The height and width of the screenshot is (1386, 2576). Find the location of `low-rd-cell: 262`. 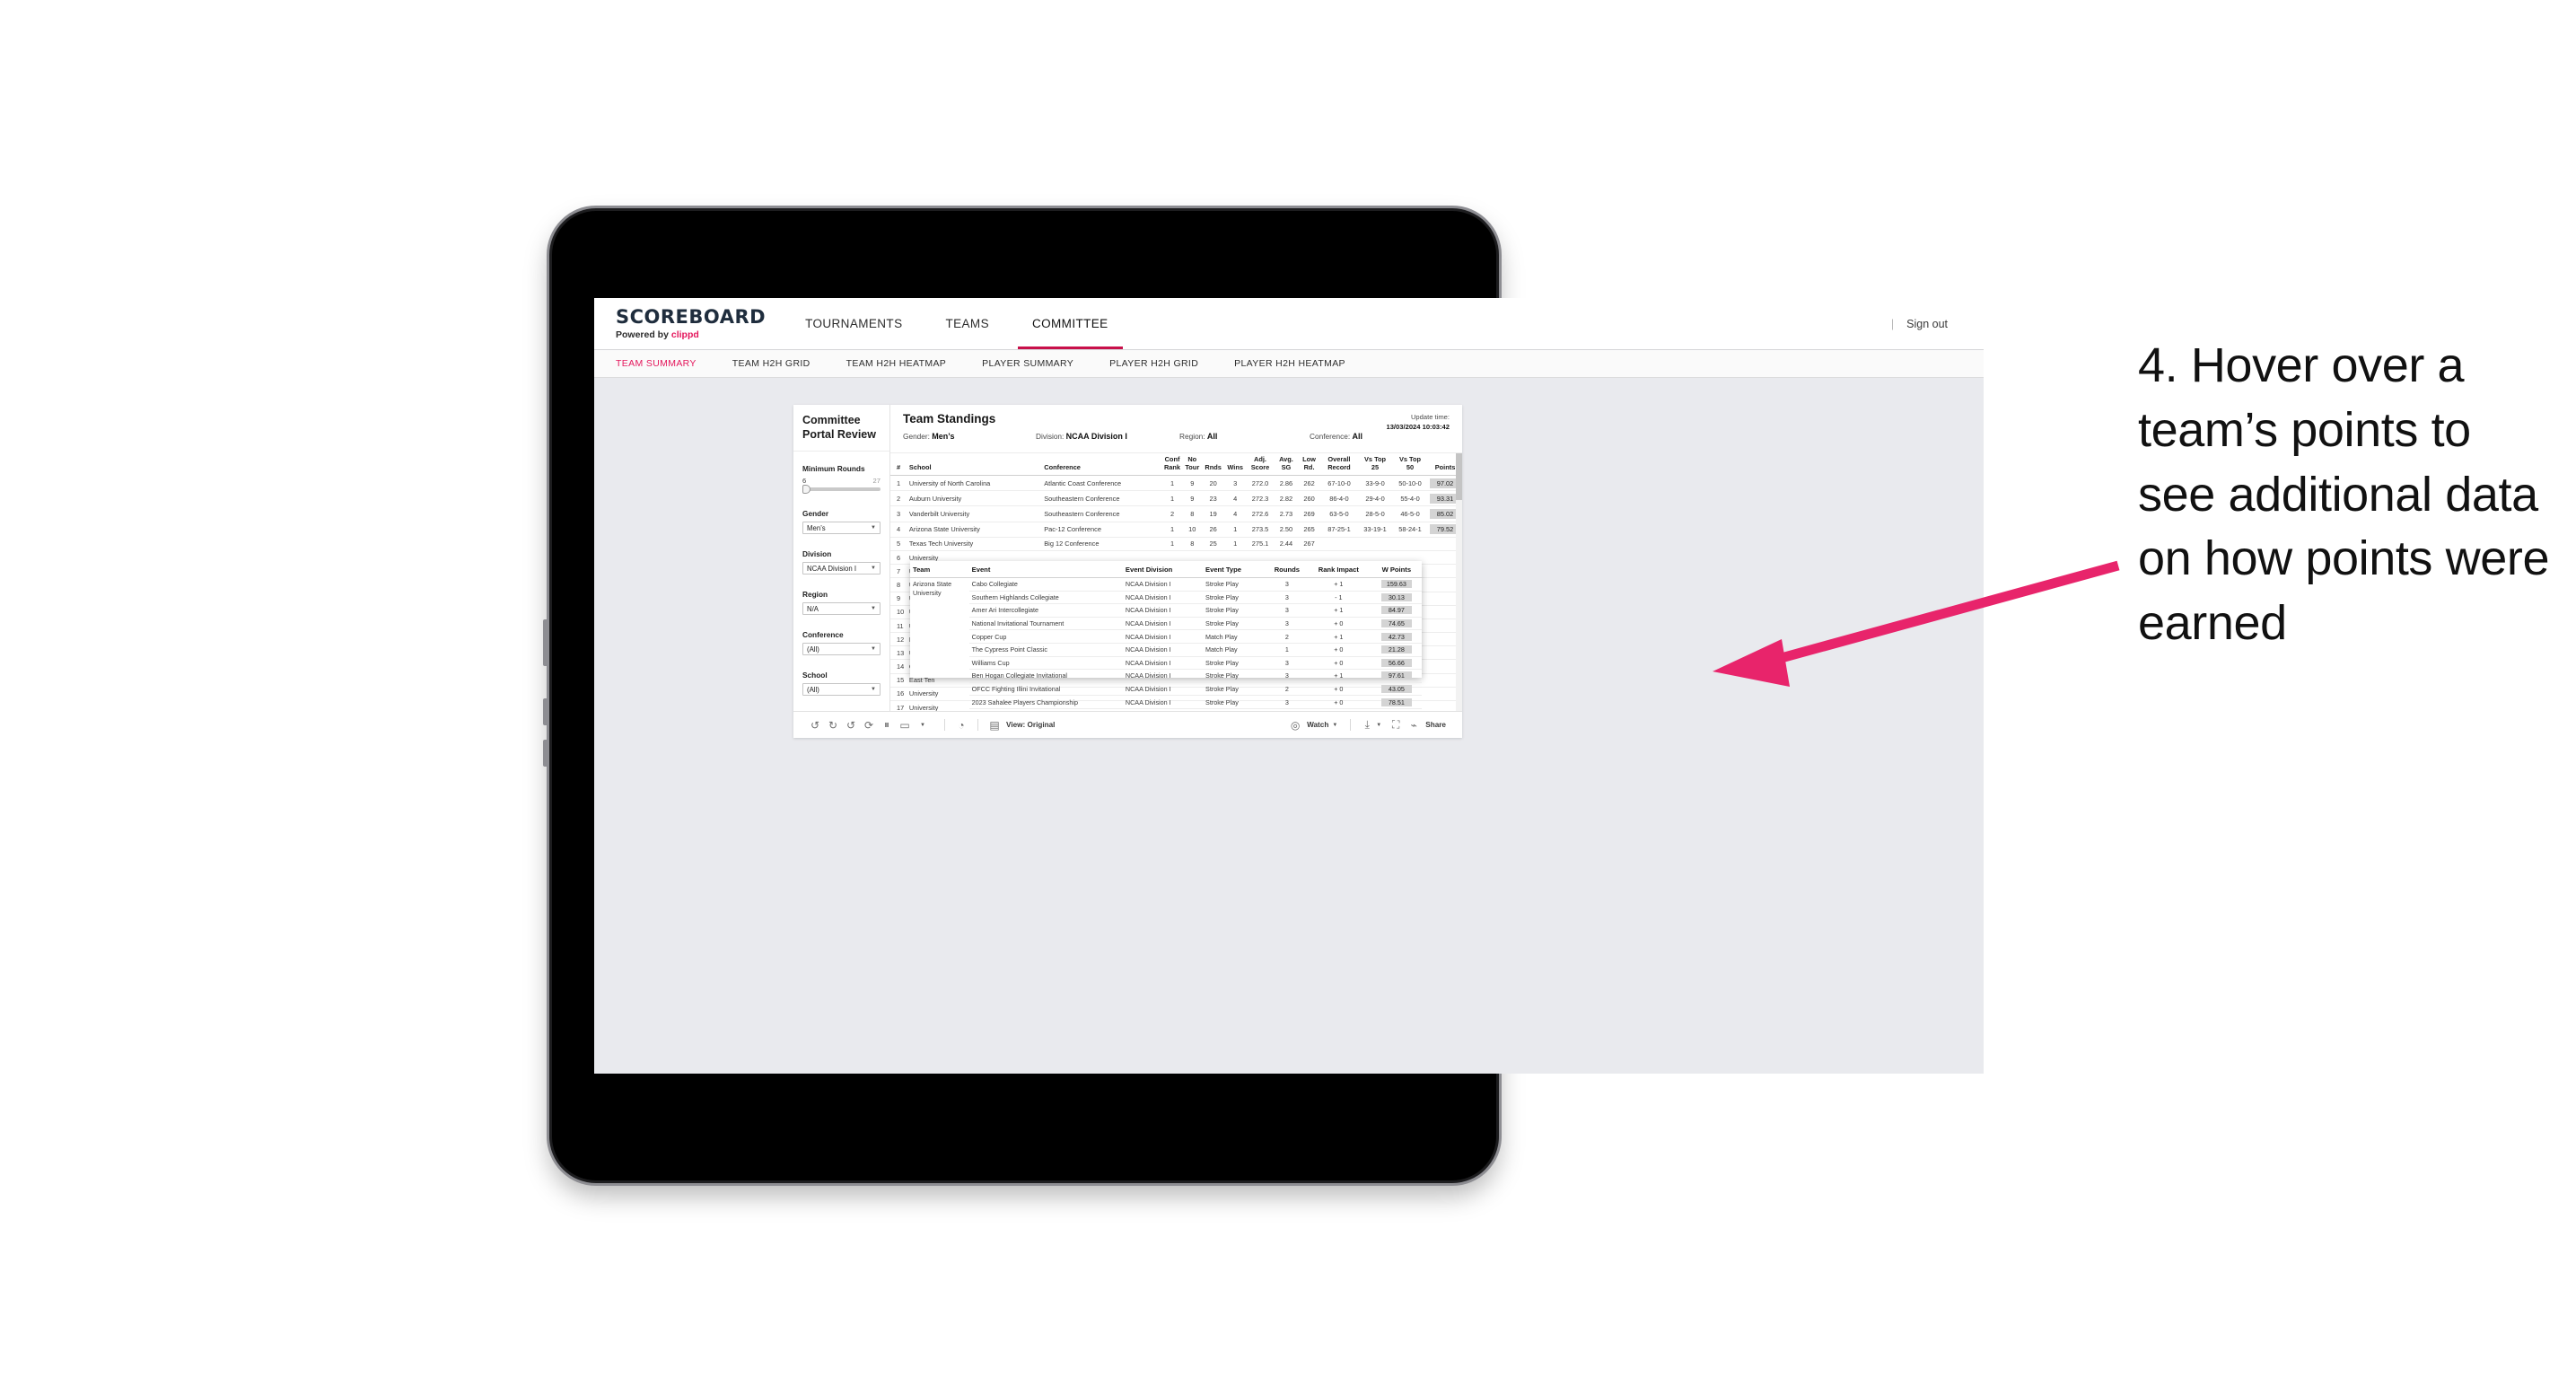

low-rd-cell: 262 is located at coordinates (1309, 484).